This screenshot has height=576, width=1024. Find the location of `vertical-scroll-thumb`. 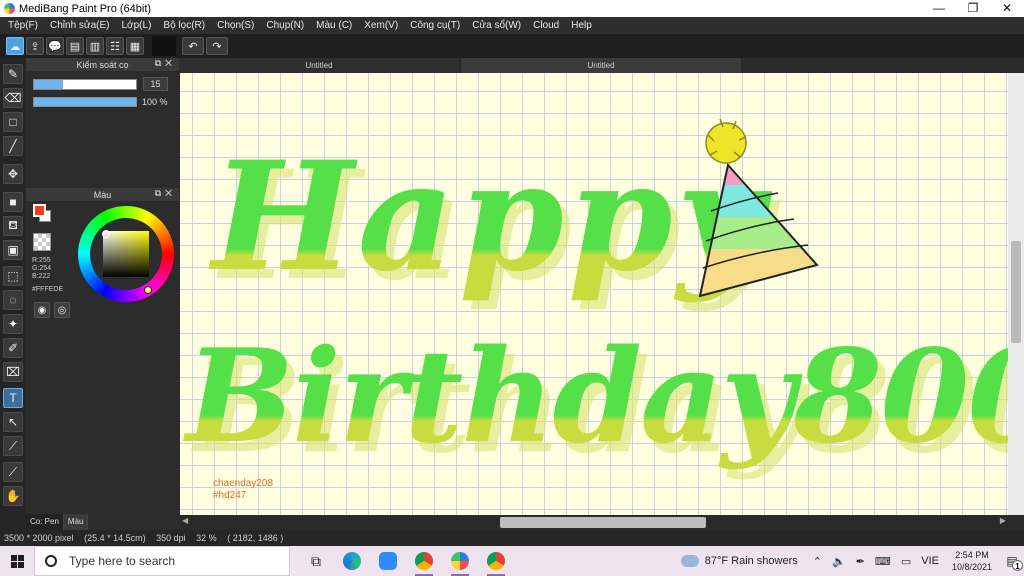

vertical-scroll-thumb is located at coordinates (1016, 292).